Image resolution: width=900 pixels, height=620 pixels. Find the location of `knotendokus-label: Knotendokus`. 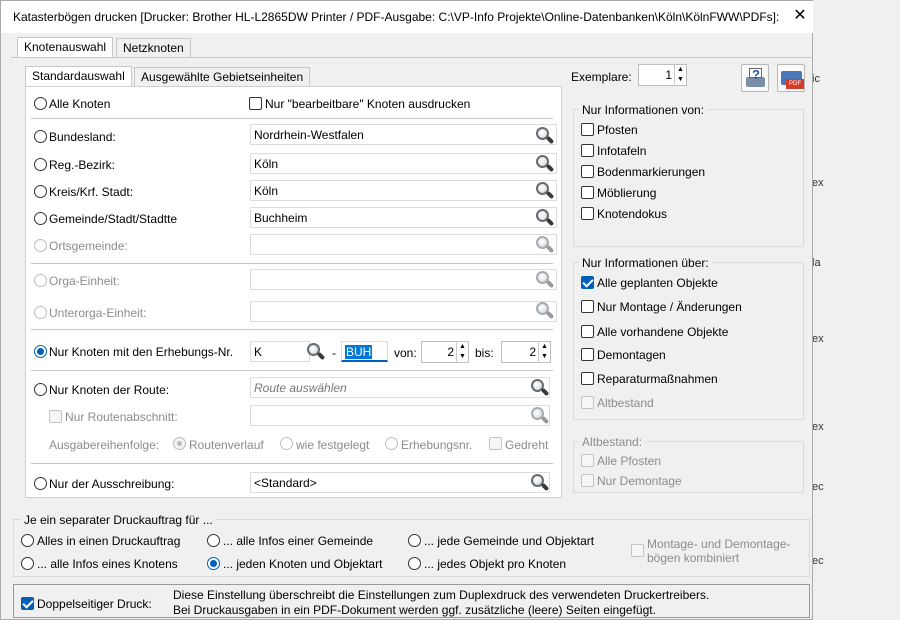

knotendokus-label: Knotendokus is located at coordinates (632, 214).